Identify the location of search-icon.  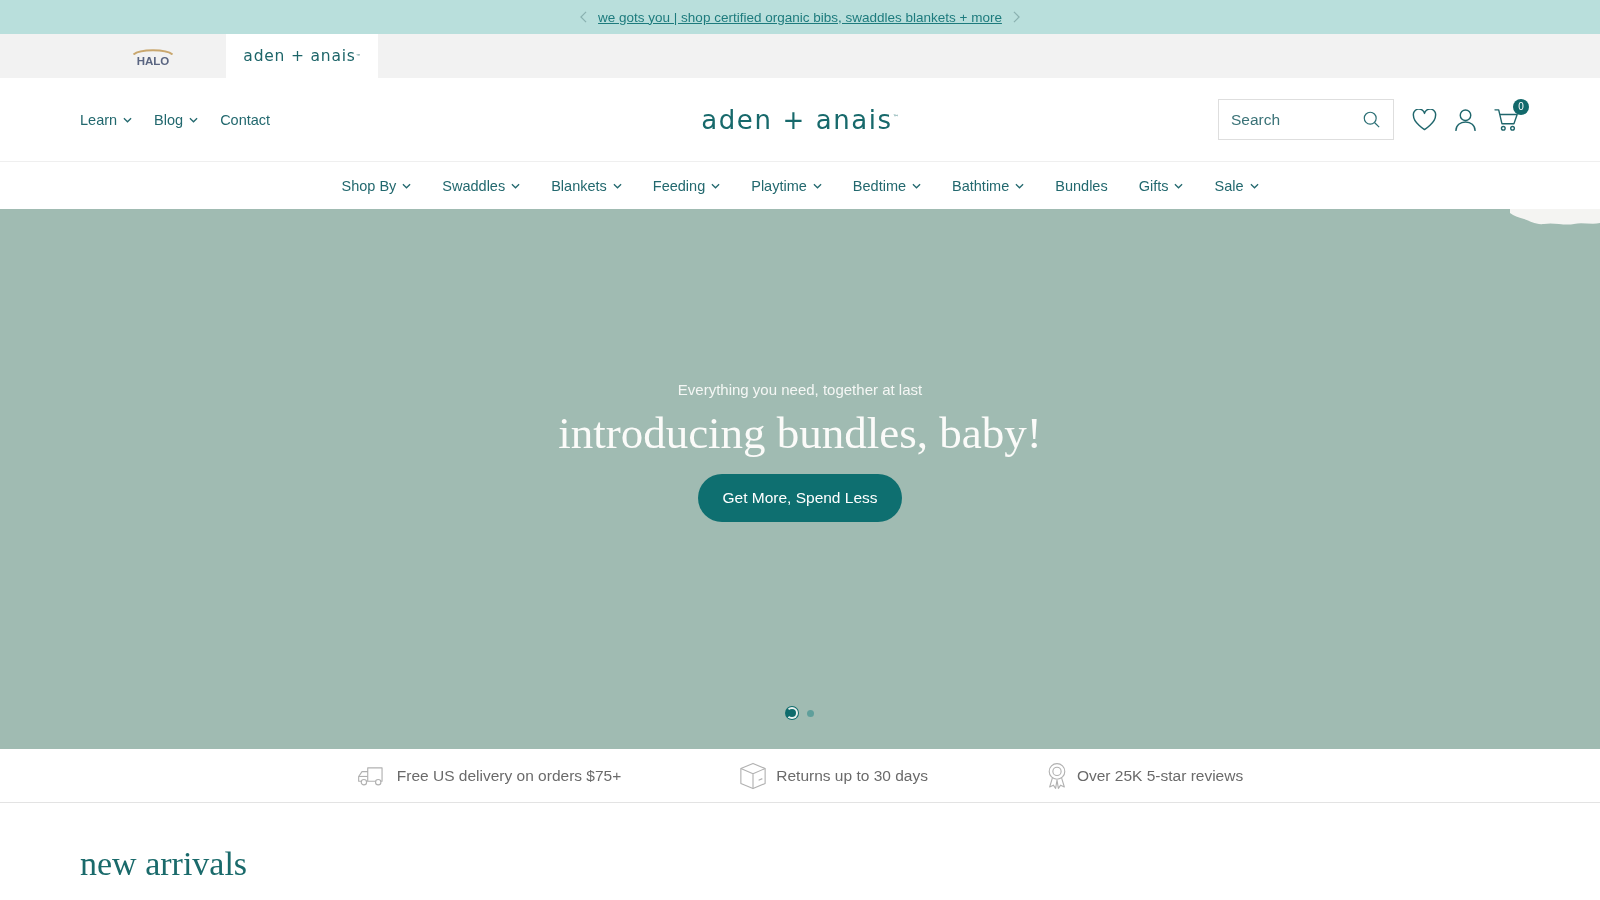
(1371, 119).